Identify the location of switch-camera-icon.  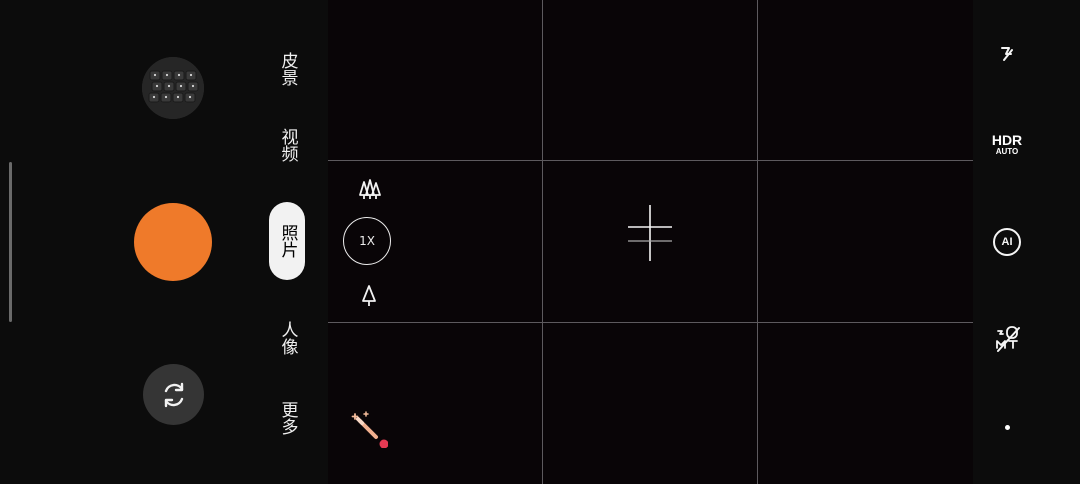
(173, 394).